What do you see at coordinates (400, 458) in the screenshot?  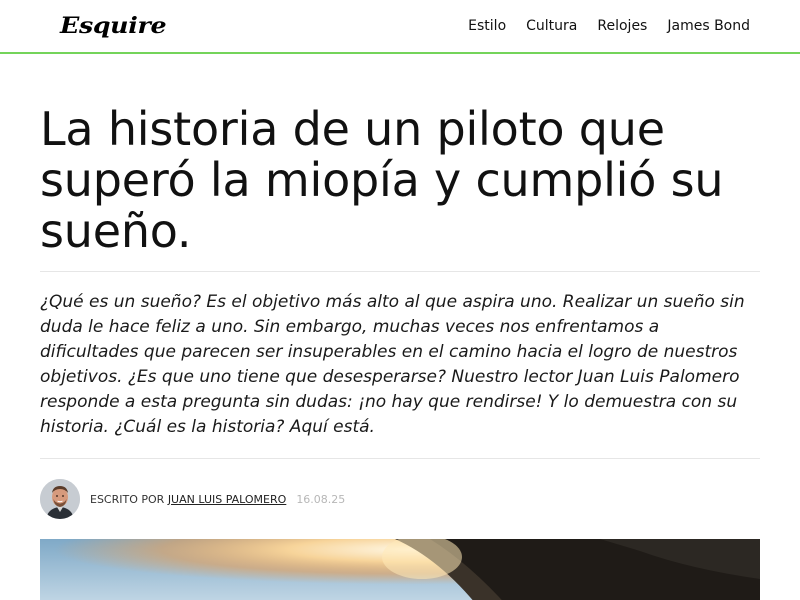 I see `lede-divider` at bounding box center [400, 458].